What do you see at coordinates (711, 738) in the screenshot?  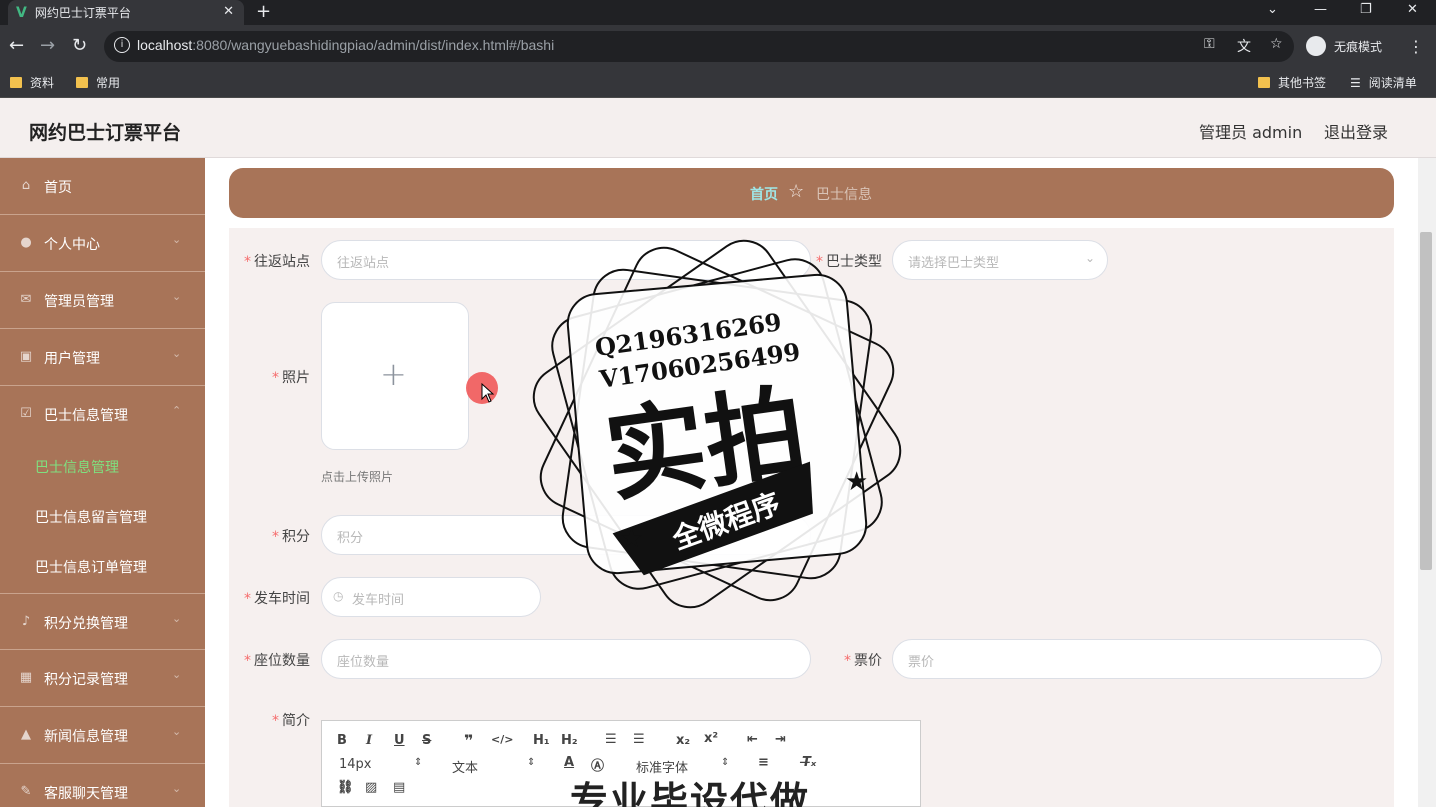 I see `superscript-icon: x²` at bounding box center [711, 738].